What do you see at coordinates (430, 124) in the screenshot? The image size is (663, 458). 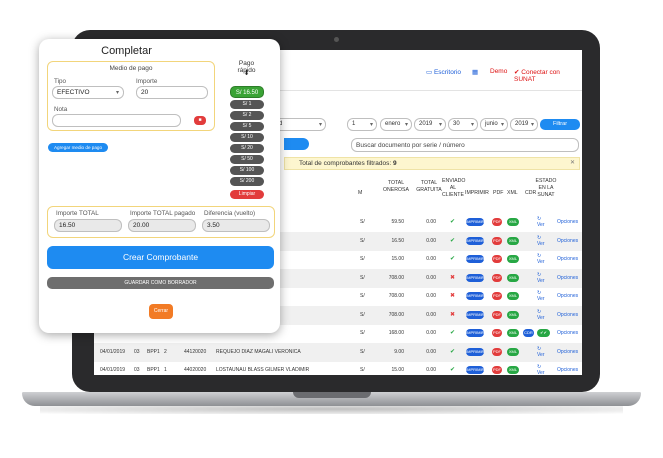 I see `year-from-select: 2019` at bounding box center [430, 124].